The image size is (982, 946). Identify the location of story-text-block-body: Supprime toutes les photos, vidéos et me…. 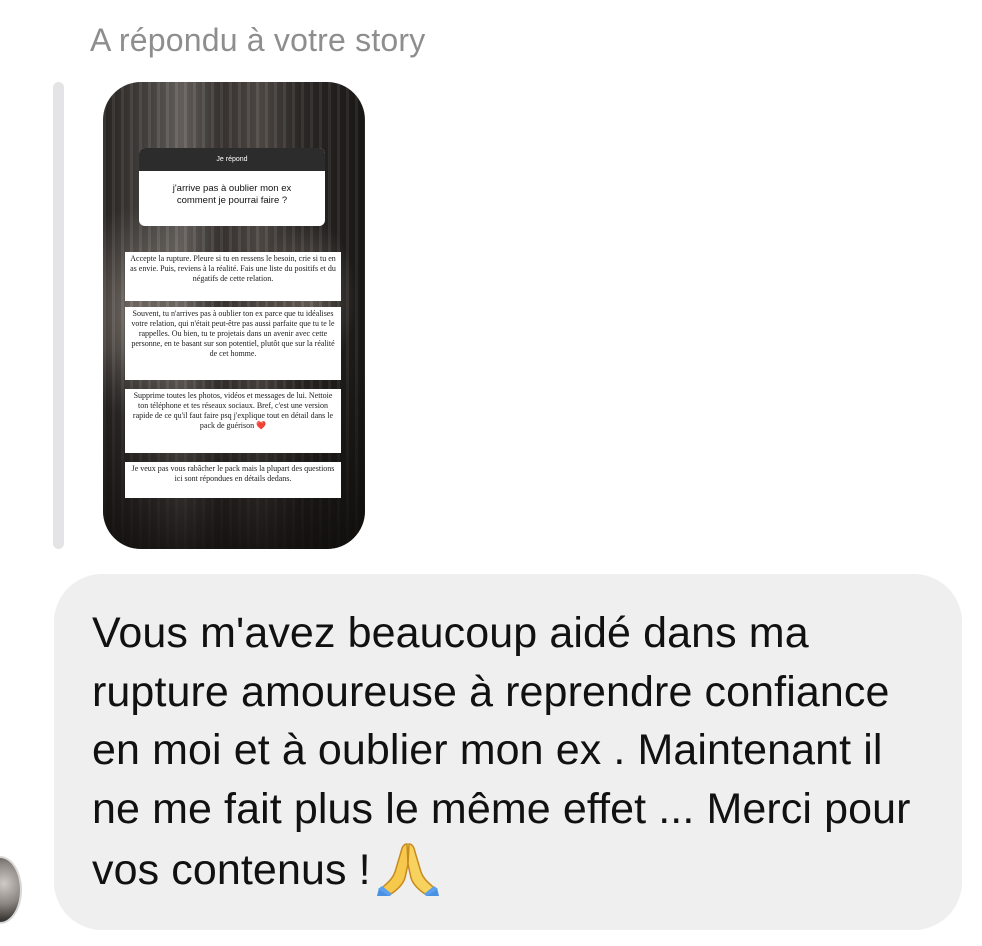
(233, 410).